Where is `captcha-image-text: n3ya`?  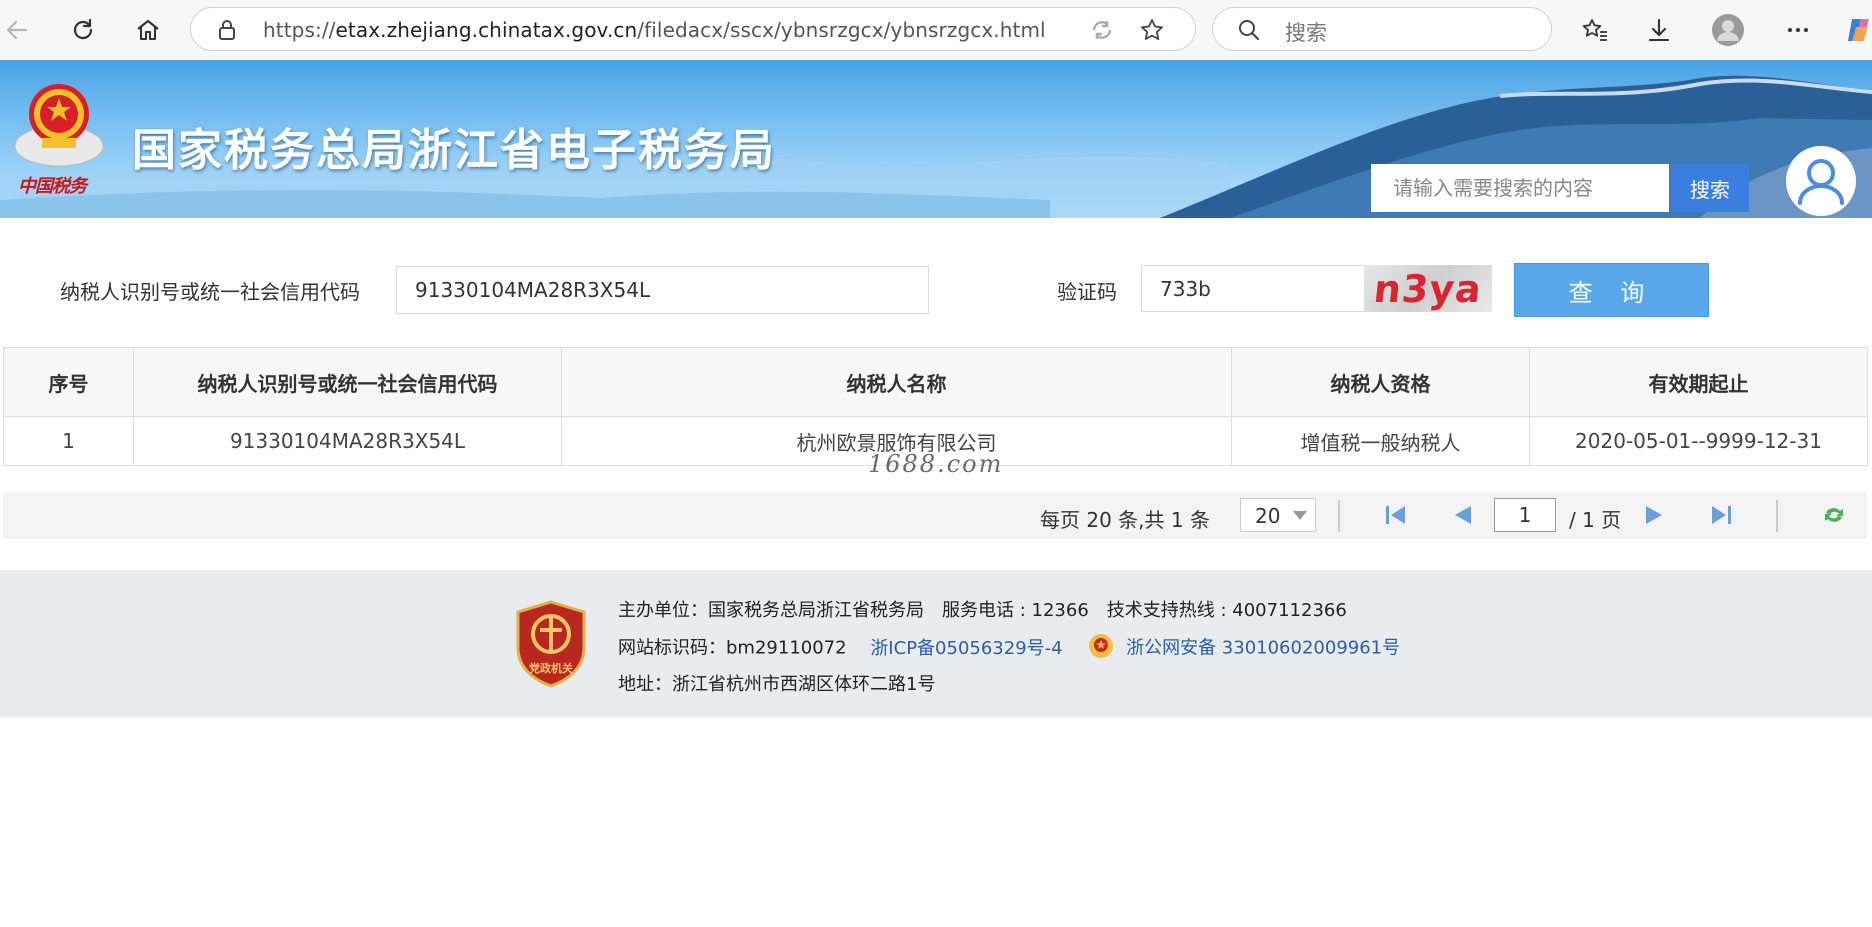 captcha-image-text: n3ya is located at coordinates (1428, 288).